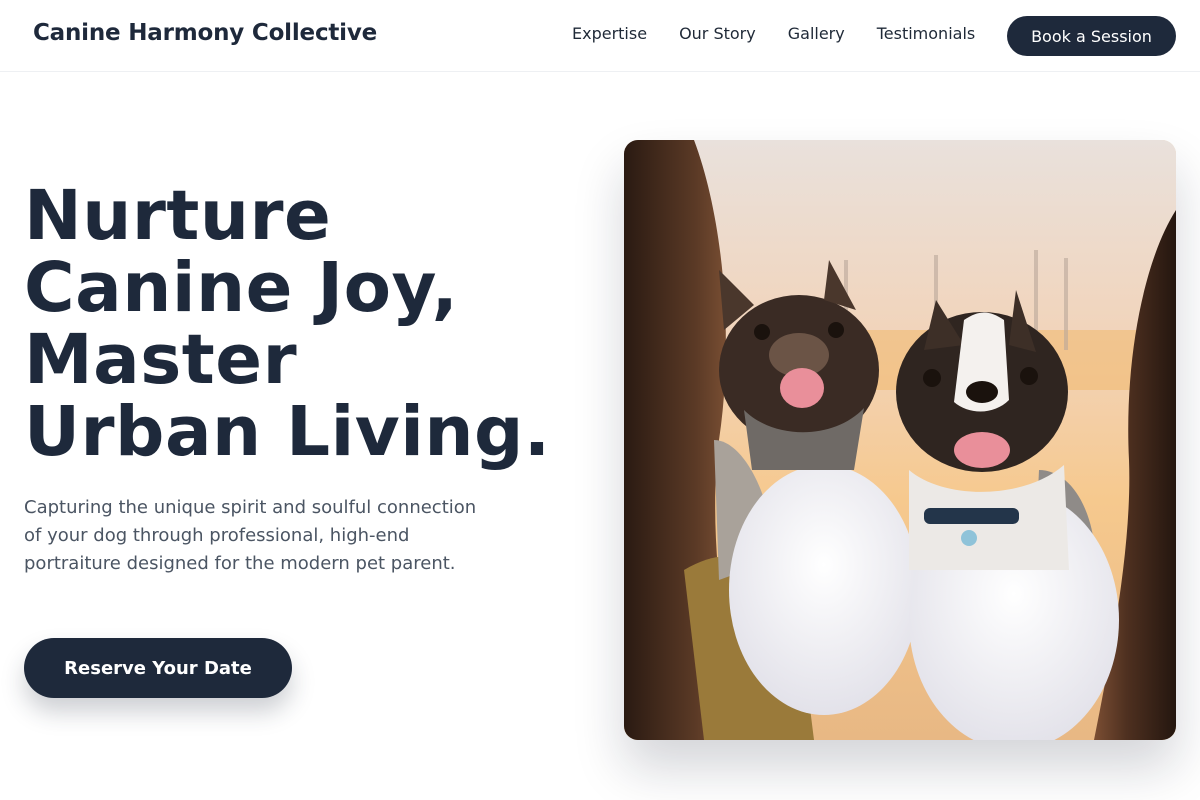  What do you see at coordinates (1091, 36) in the screenshot?
I see `book-session-button: Book a Session` at bounding box center [1091, 36].